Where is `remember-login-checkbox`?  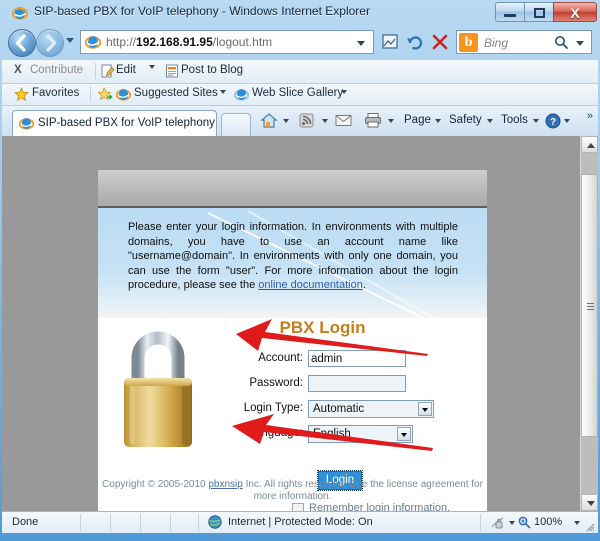 remember-login-checkbox is located at coordinates (298, 507).